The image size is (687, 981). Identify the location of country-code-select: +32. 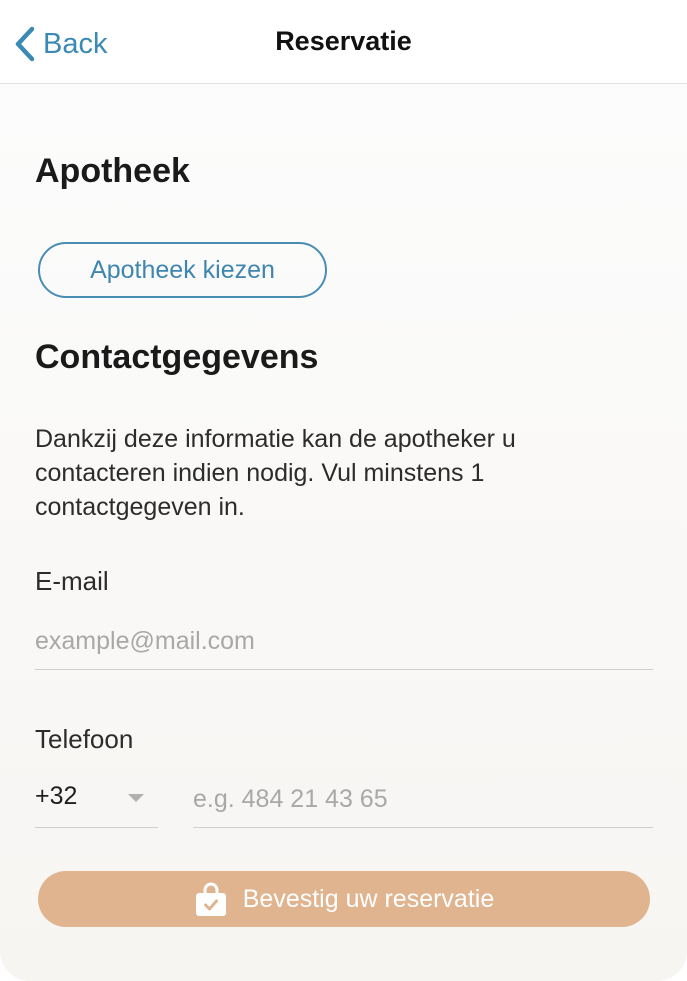
(96, 800).